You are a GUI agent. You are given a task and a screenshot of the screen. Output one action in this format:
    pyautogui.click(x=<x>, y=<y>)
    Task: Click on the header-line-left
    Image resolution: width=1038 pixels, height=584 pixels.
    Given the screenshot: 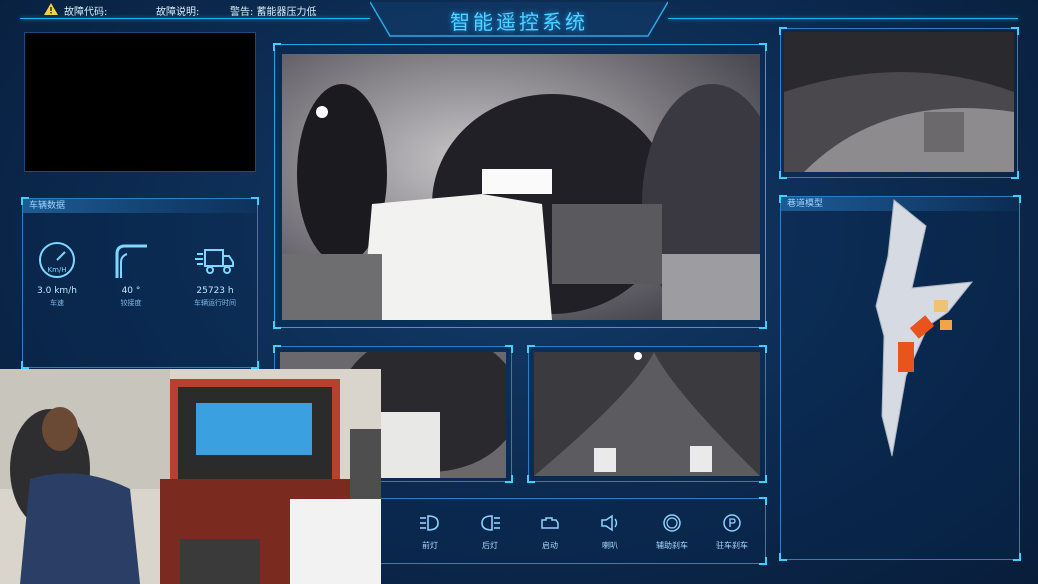 What is the action you would take?
    pyautogui.click(x=195, y=18)
    